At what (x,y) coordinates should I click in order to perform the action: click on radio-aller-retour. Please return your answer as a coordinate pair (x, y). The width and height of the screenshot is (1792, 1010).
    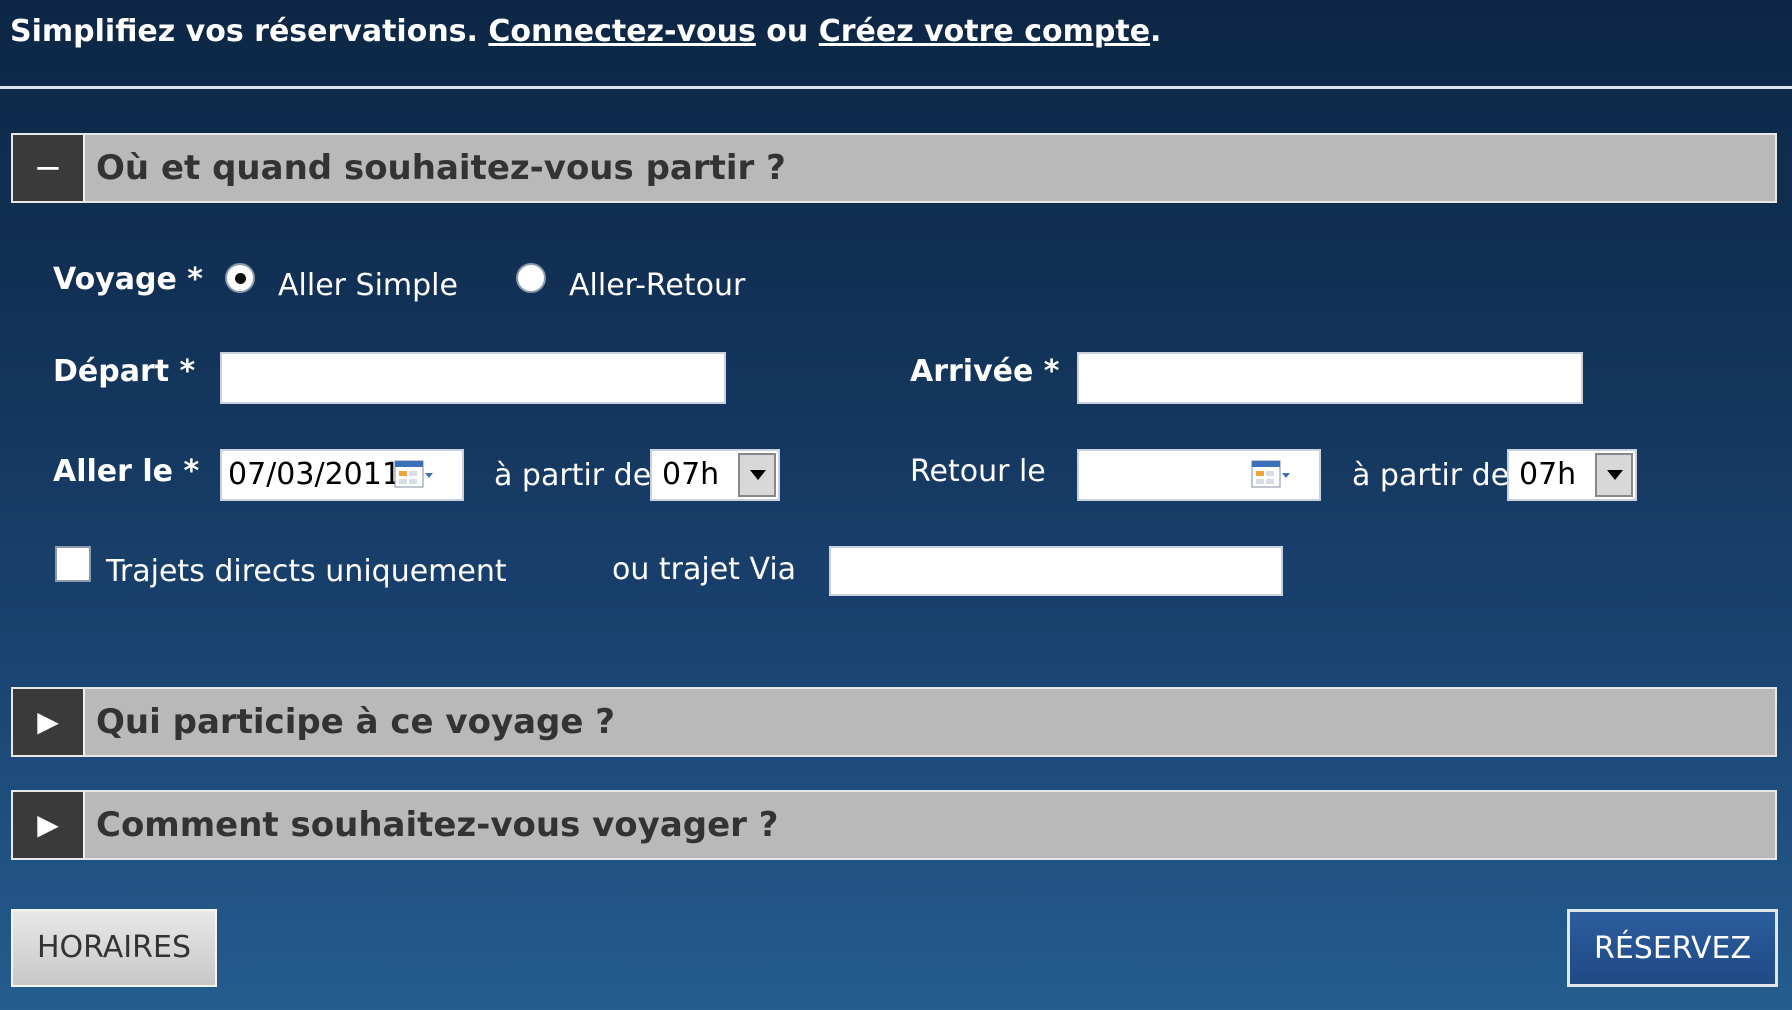
    Looking at the image, I should click on (531, 278).